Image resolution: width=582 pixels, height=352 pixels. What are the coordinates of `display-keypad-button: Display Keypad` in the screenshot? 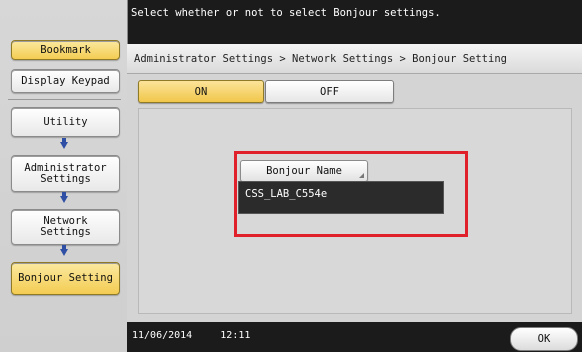 It's located at (65, 81).